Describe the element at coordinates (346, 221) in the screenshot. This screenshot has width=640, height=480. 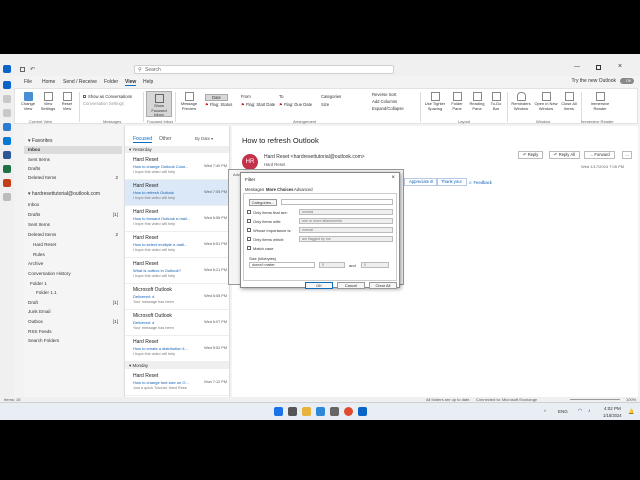
I see `only-items-with-select: one or more attachments` at that location.